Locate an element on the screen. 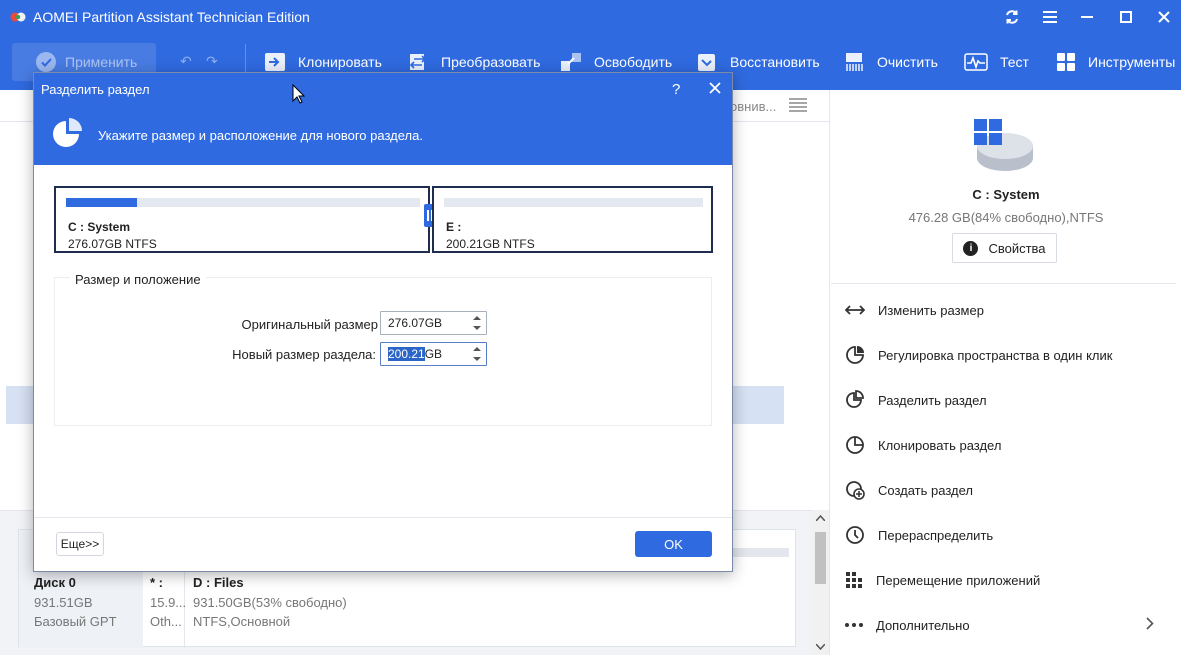 Image resolution: width=1181 pixels, height=655 pixels. minimize-button is located at coordinates (1087, 17).